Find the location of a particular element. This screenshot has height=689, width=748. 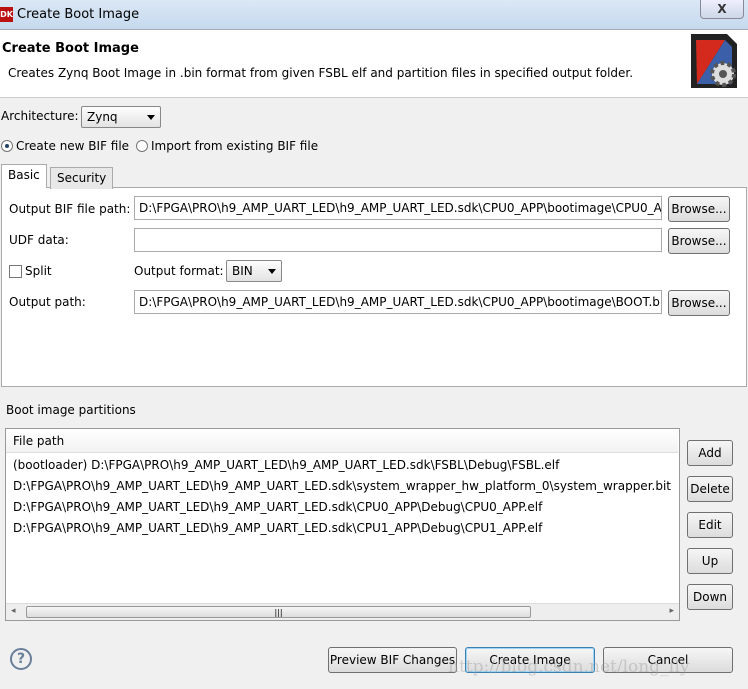

close-button: X is located at coordinates (722, 9).